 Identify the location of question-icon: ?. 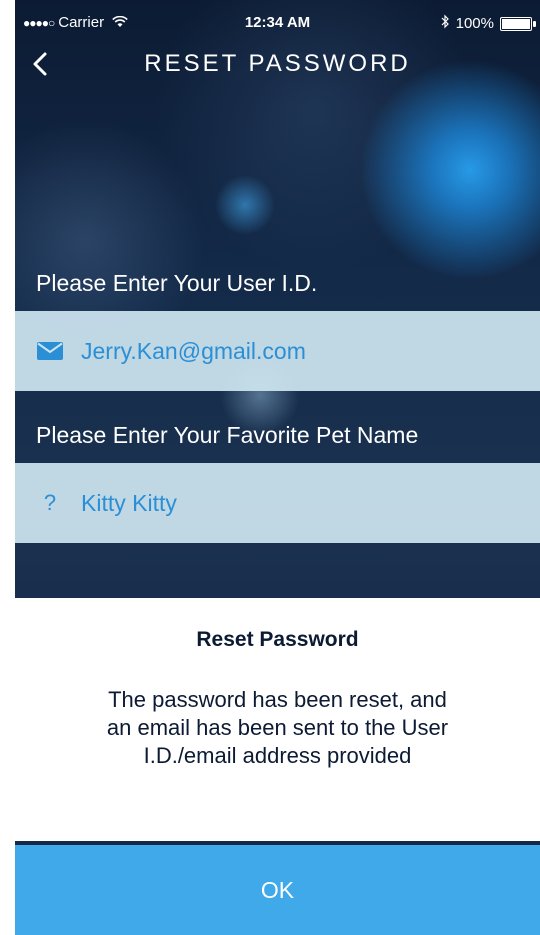
(50, 502).